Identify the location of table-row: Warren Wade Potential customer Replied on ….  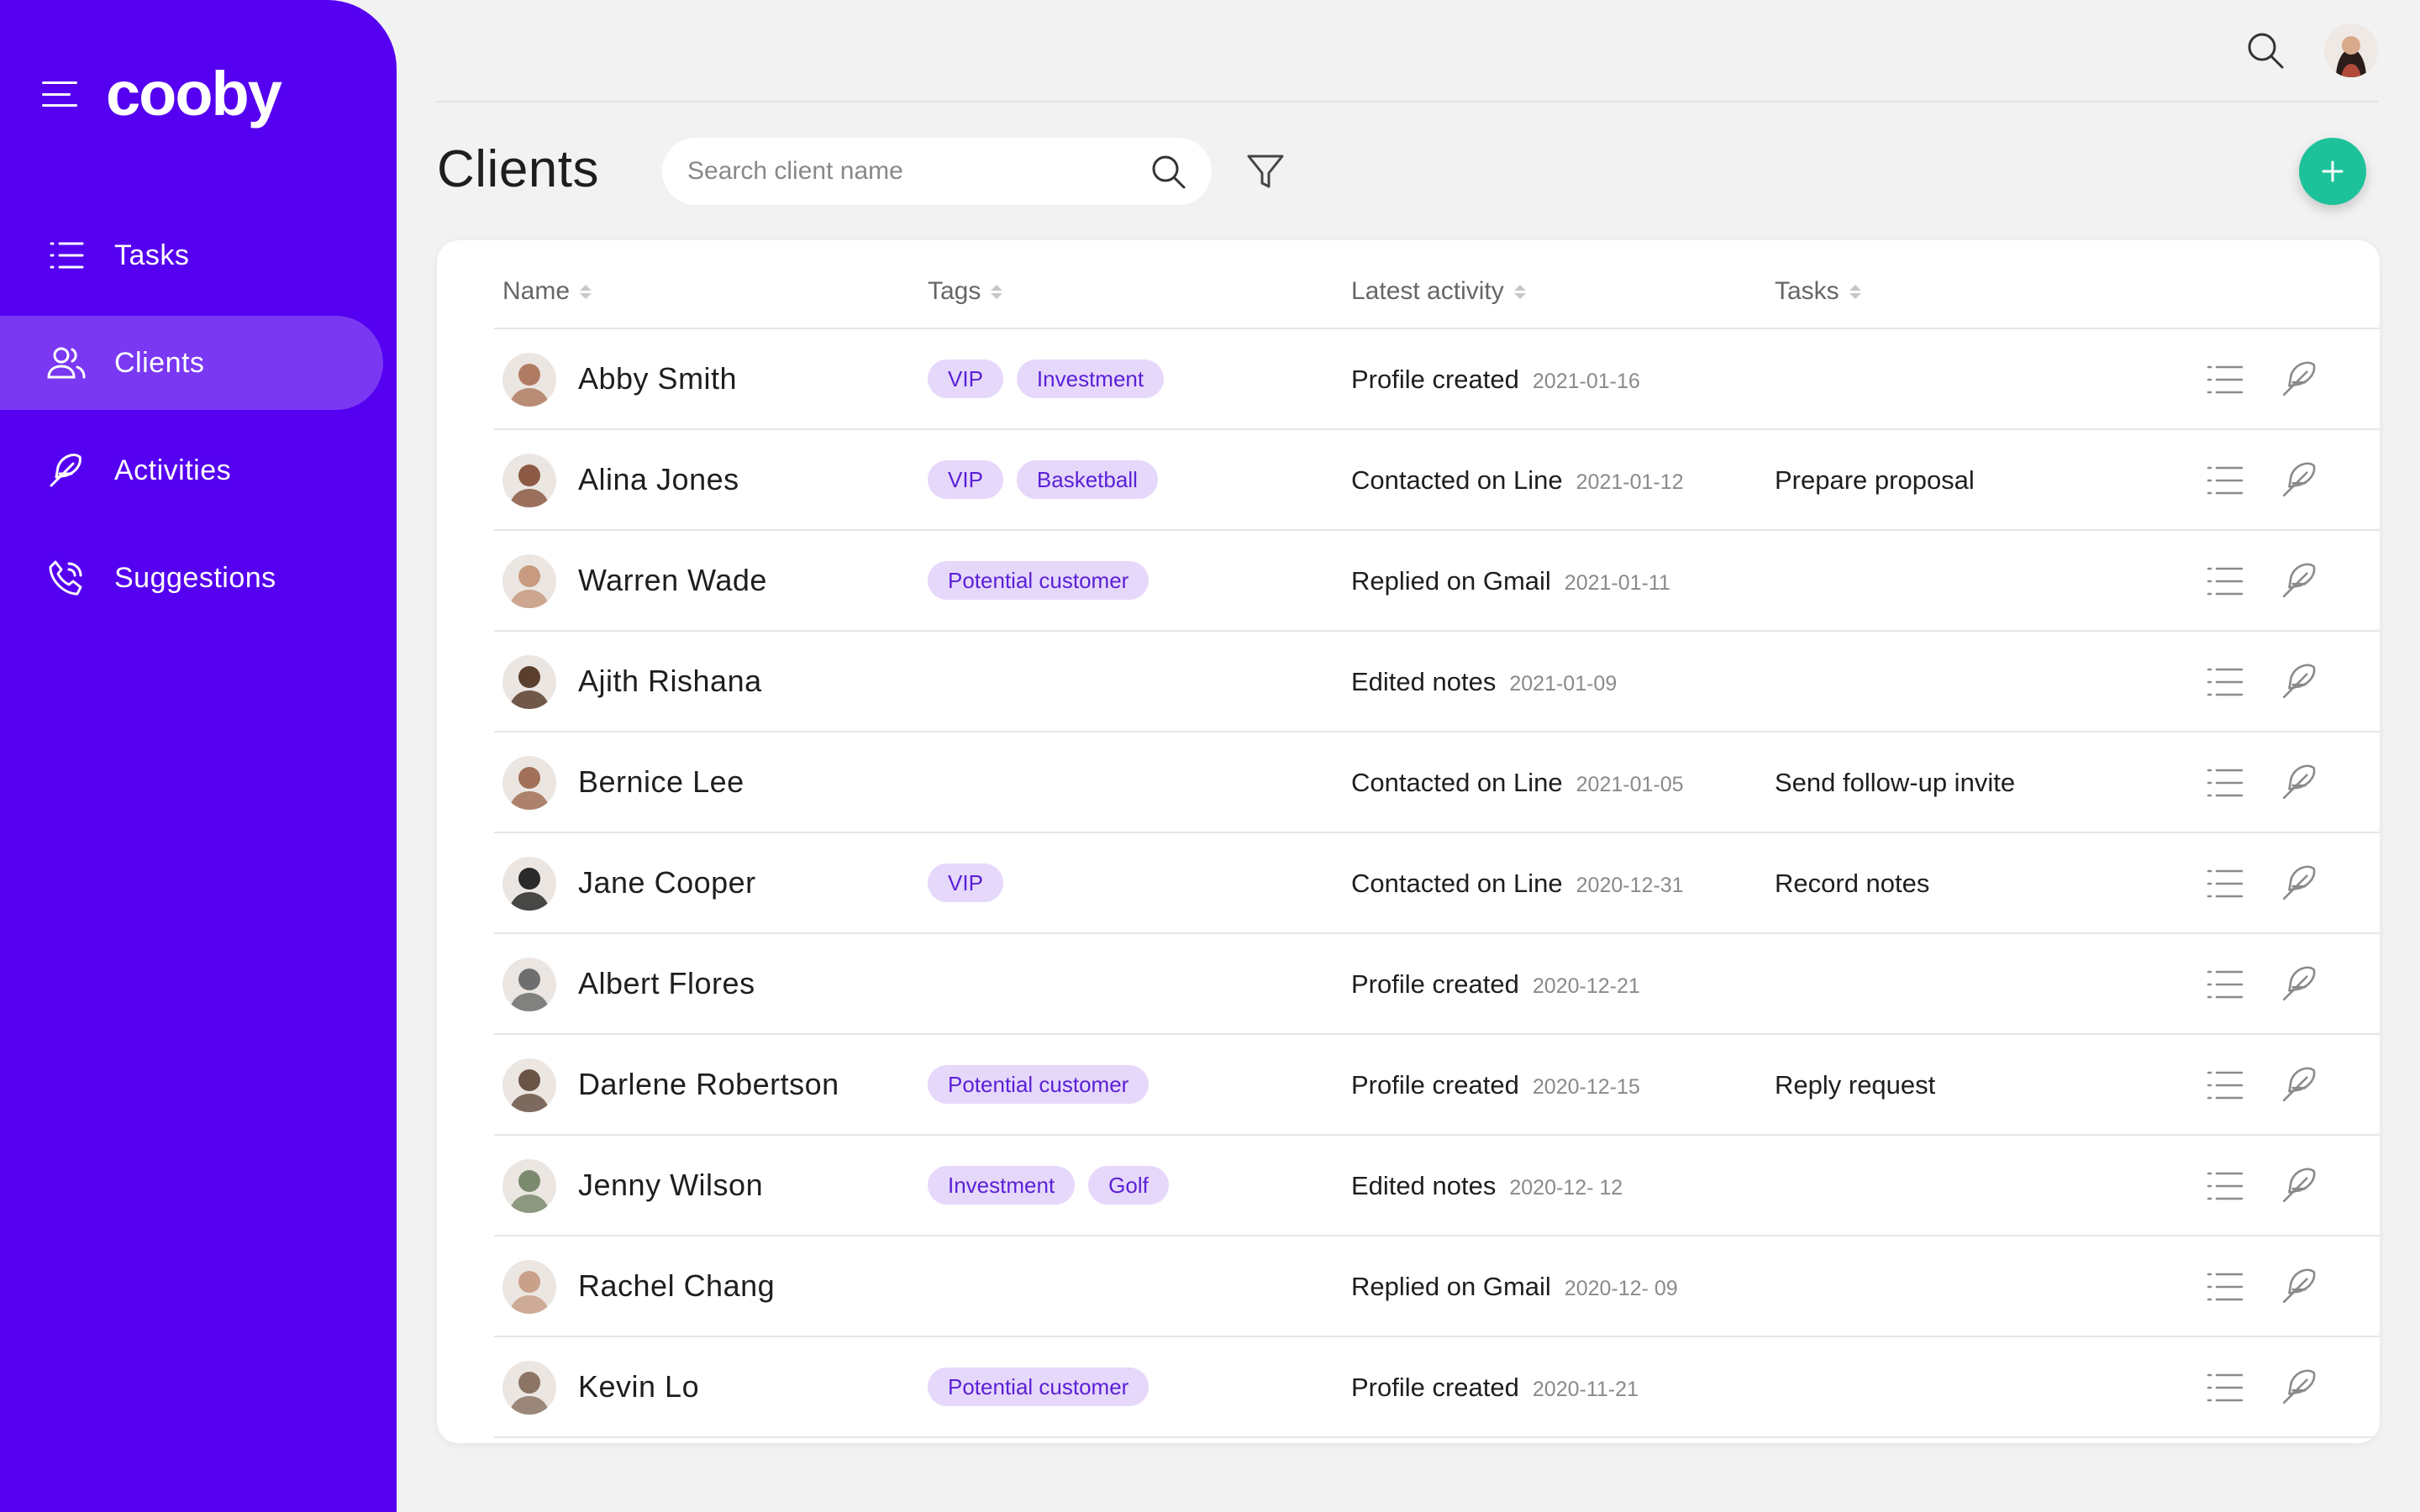
(1437, 581).